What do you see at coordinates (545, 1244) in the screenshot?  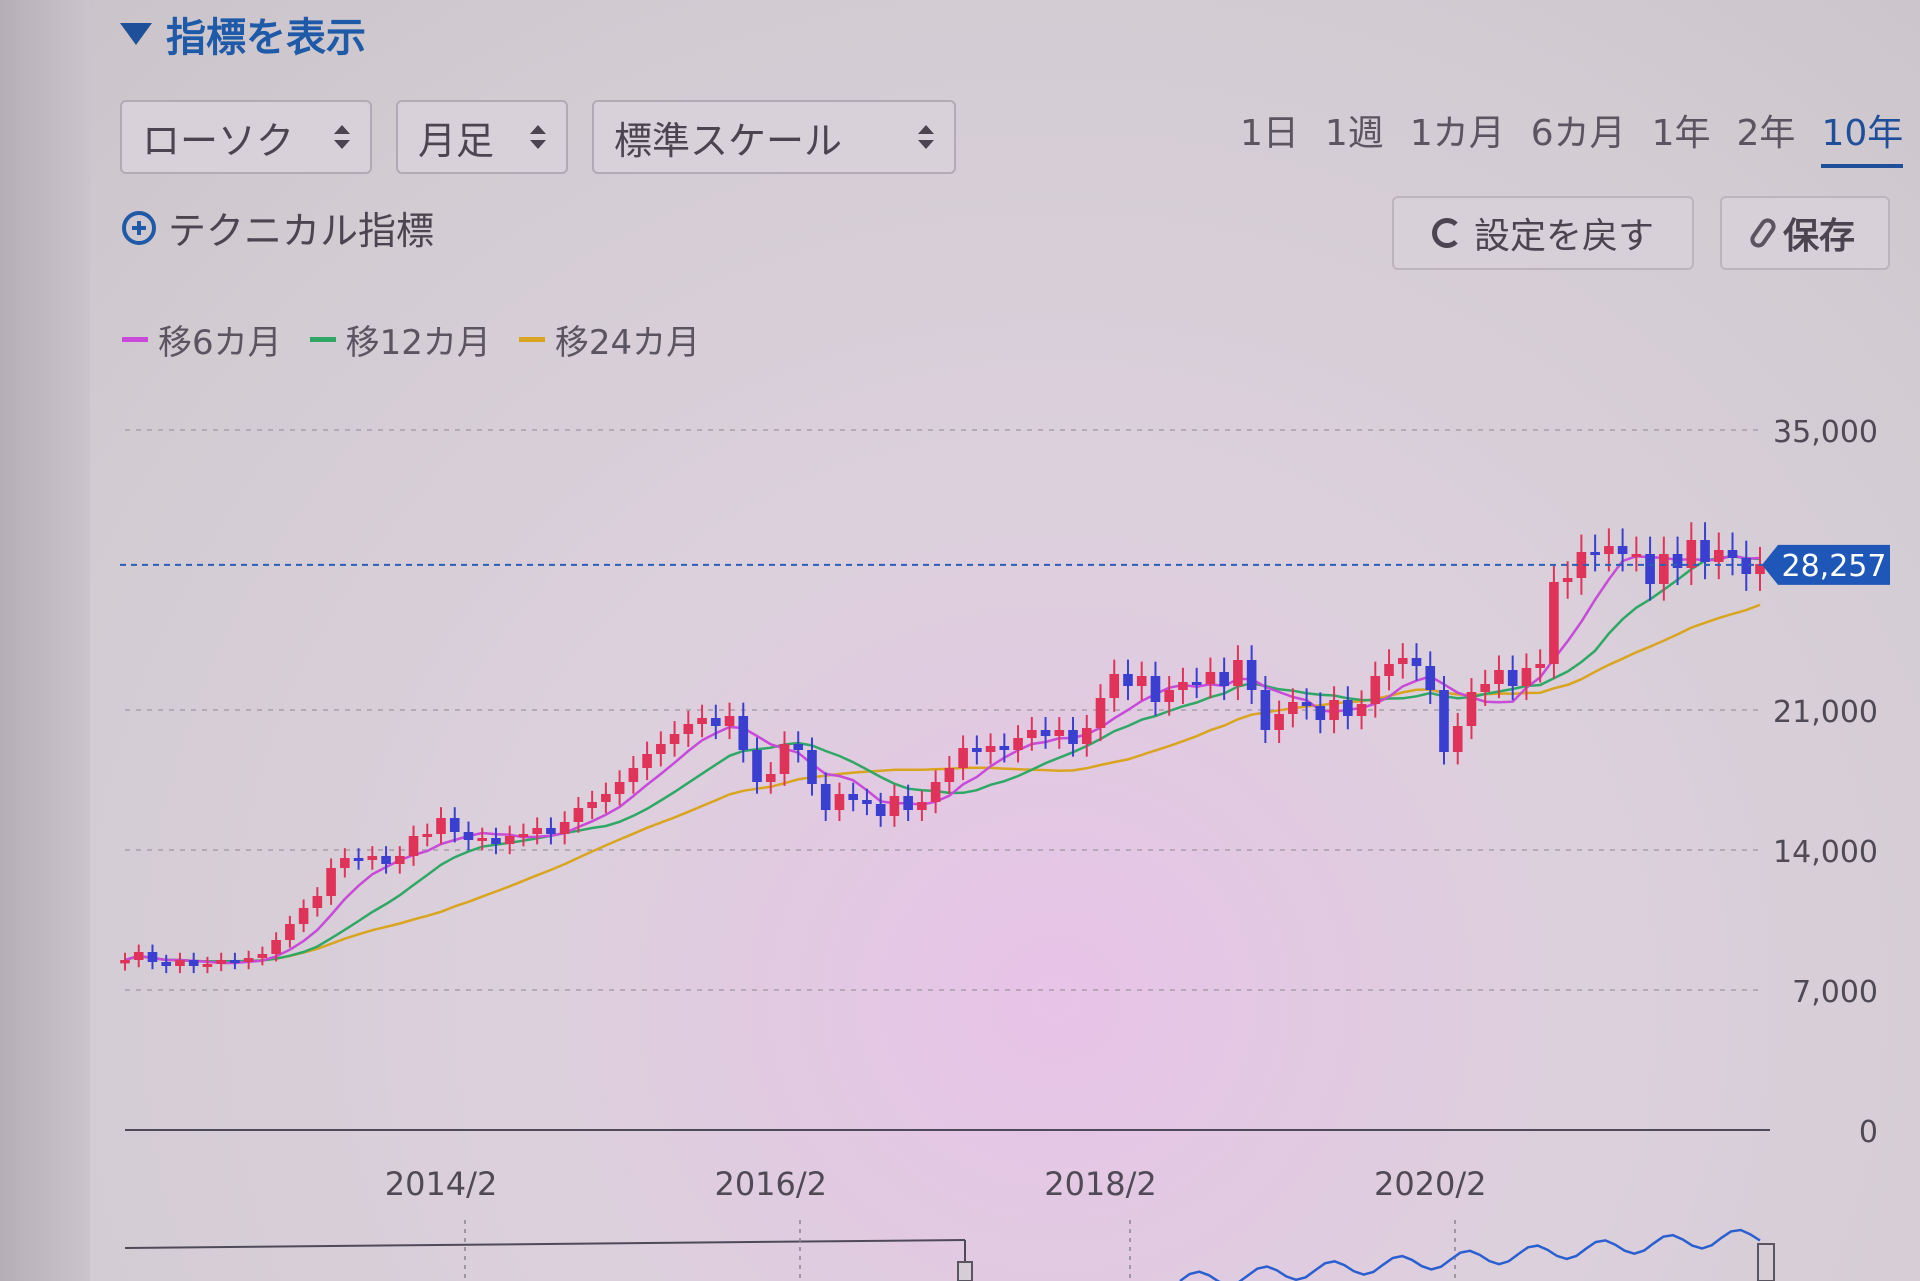 I see `navigator-range-line` at bounding box center [545, 1244].